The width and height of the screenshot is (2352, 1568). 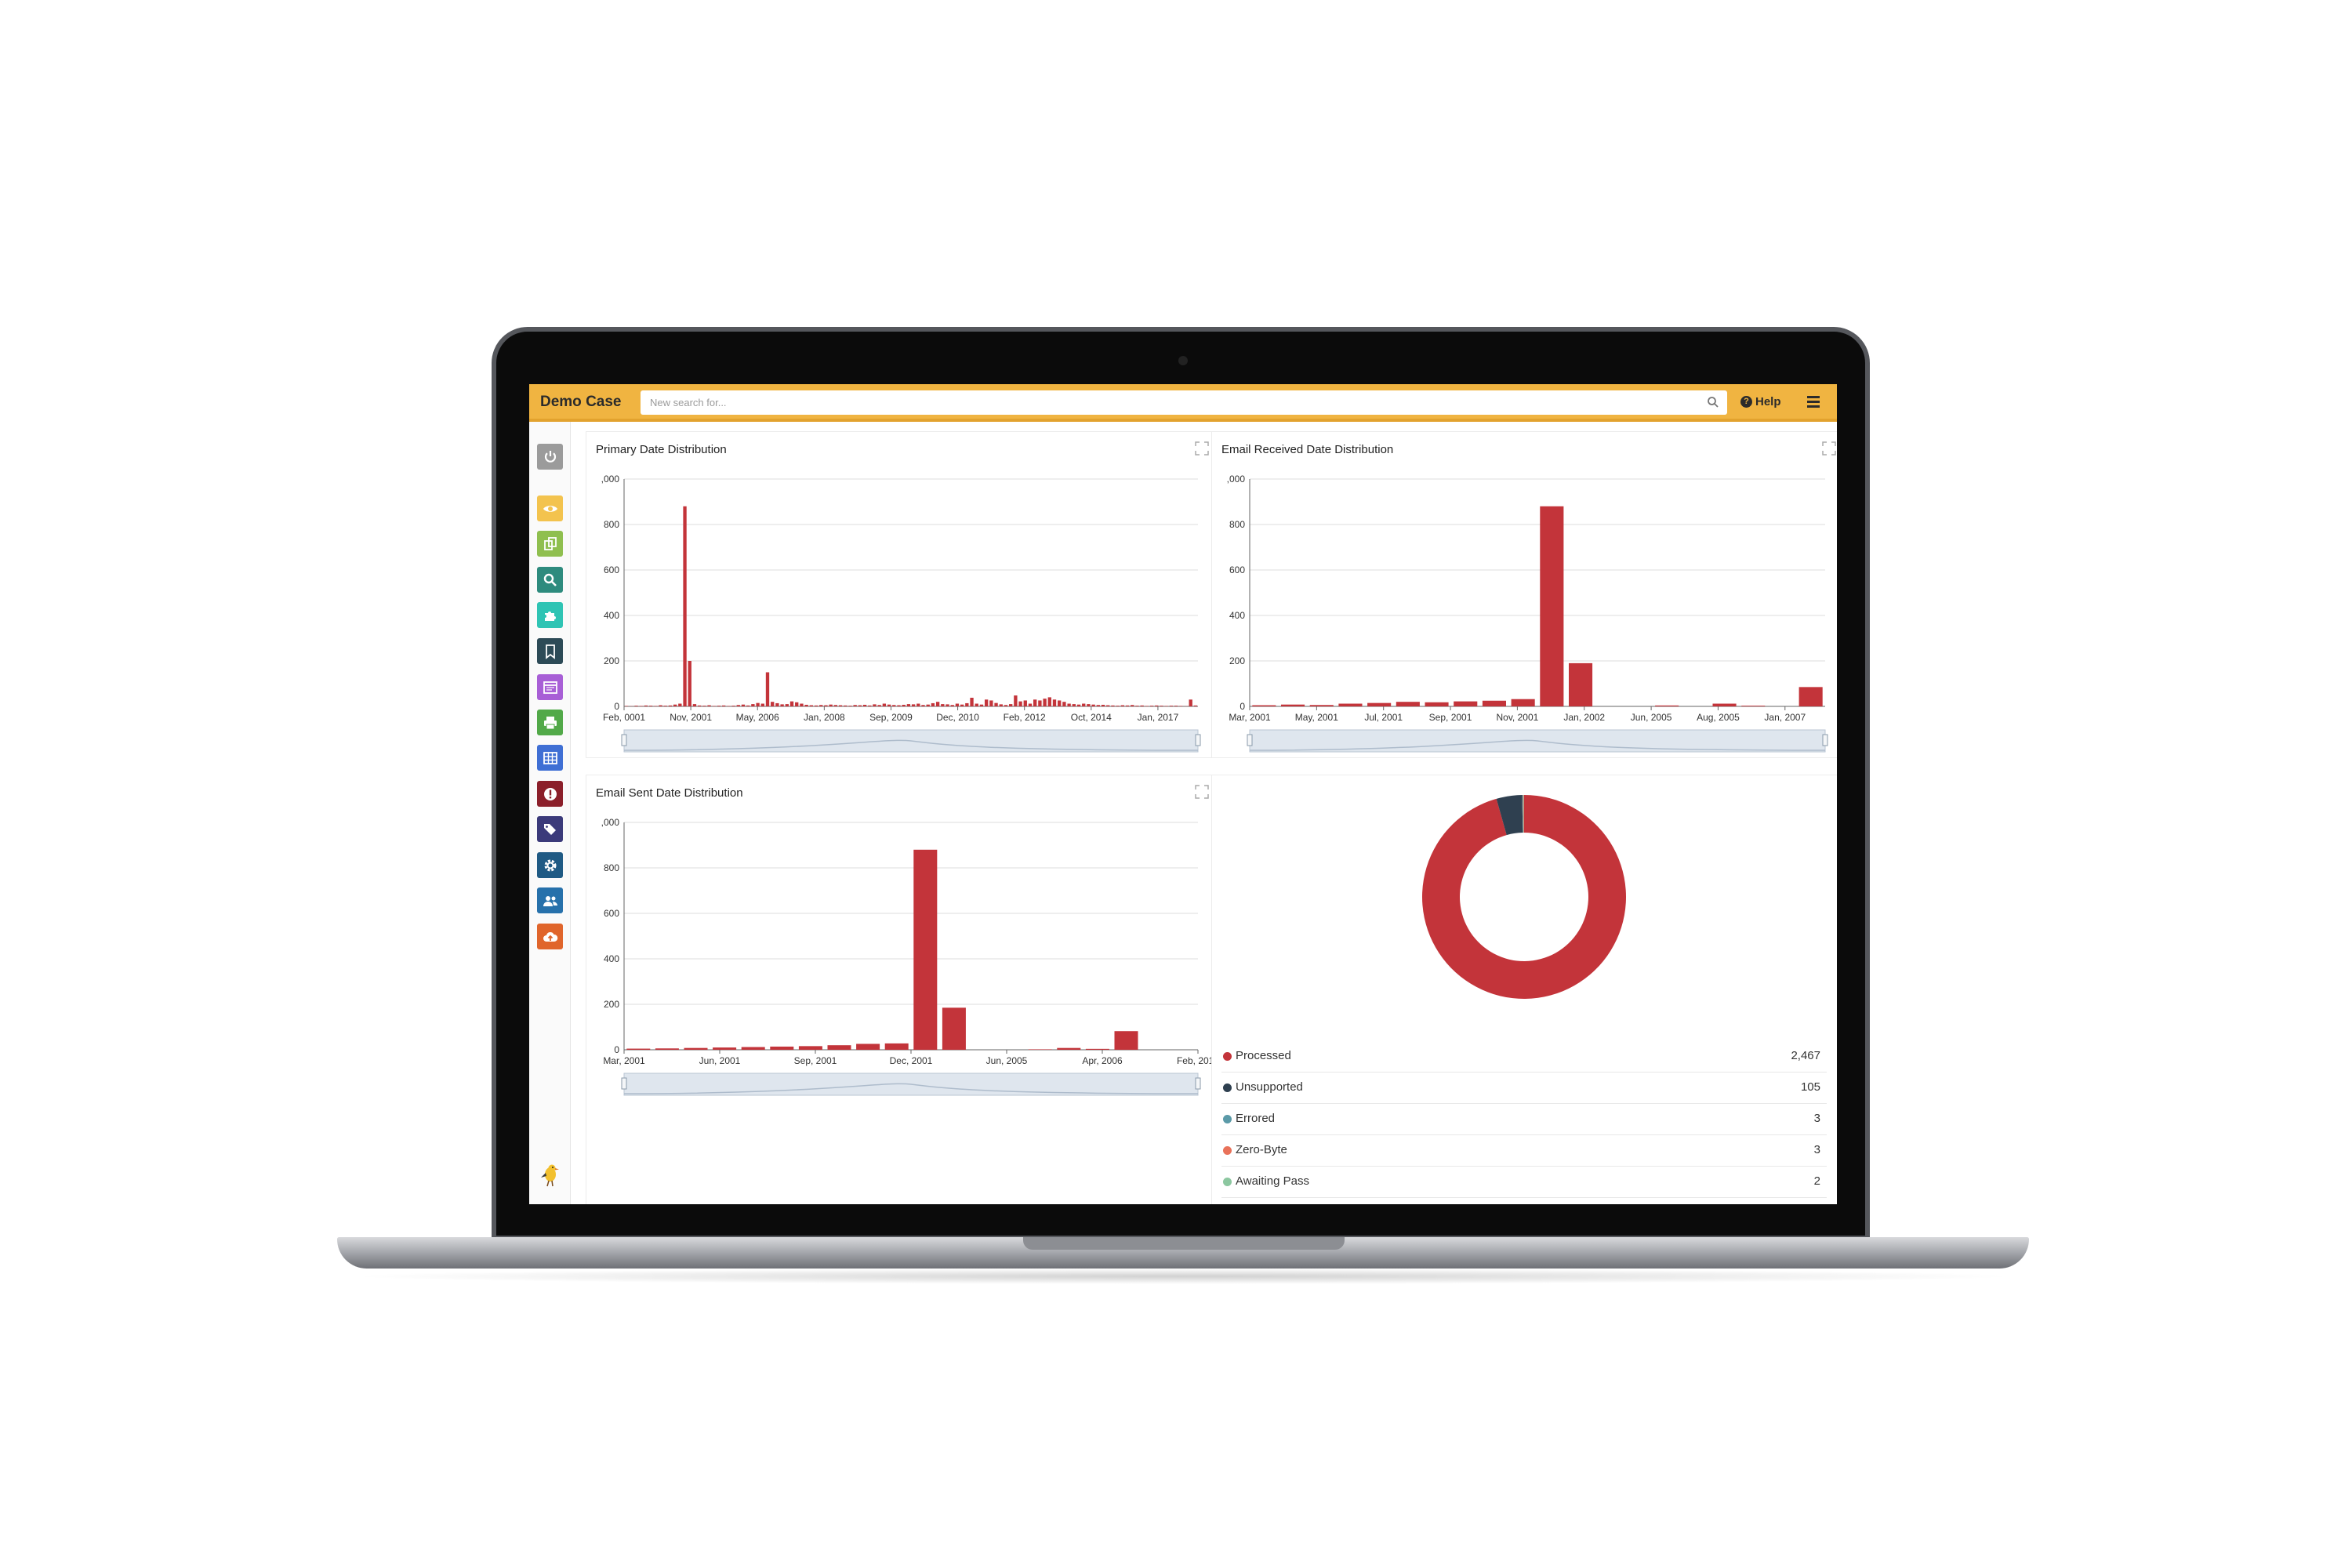 What do you see at coordinates (1814, 402) in the screenshot?
I see `hamburger-menu-icon` at bounding box center [1814, 402].